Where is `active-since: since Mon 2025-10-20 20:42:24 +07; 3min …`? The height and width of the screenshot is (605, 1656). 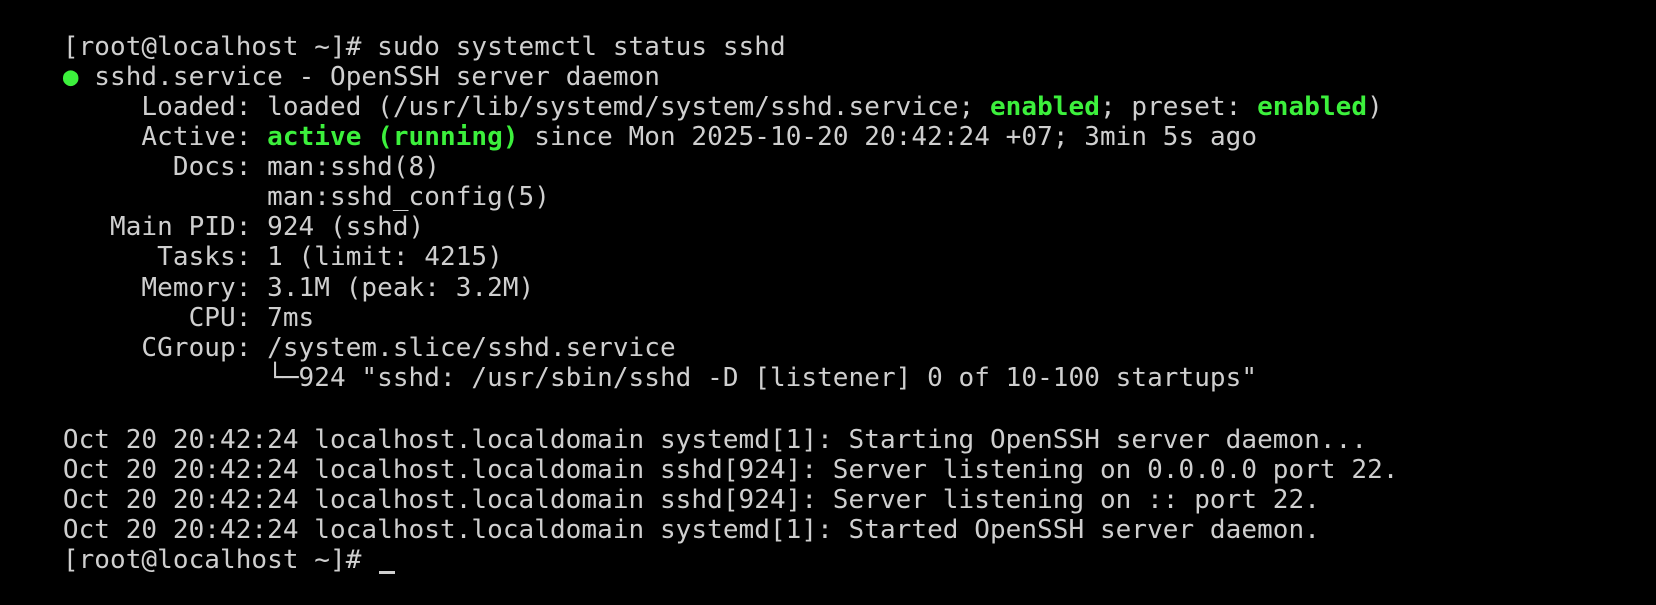
active-since: since Mon 2025-10-20 20:42:24 +07; 3min … is located at coordinates (888, 137).